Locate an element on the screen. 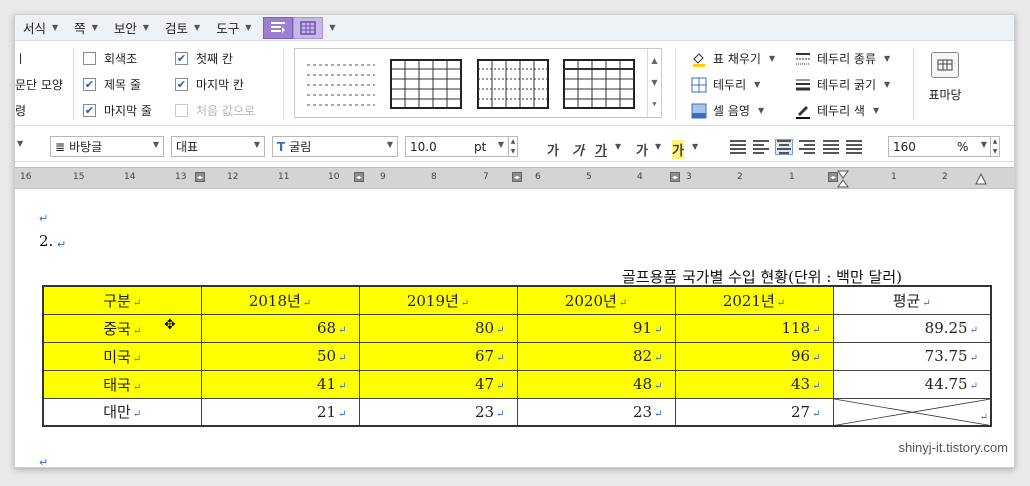 The image size is (1030, 486). table-design-tab-icon is located at coordinates (278, 27).